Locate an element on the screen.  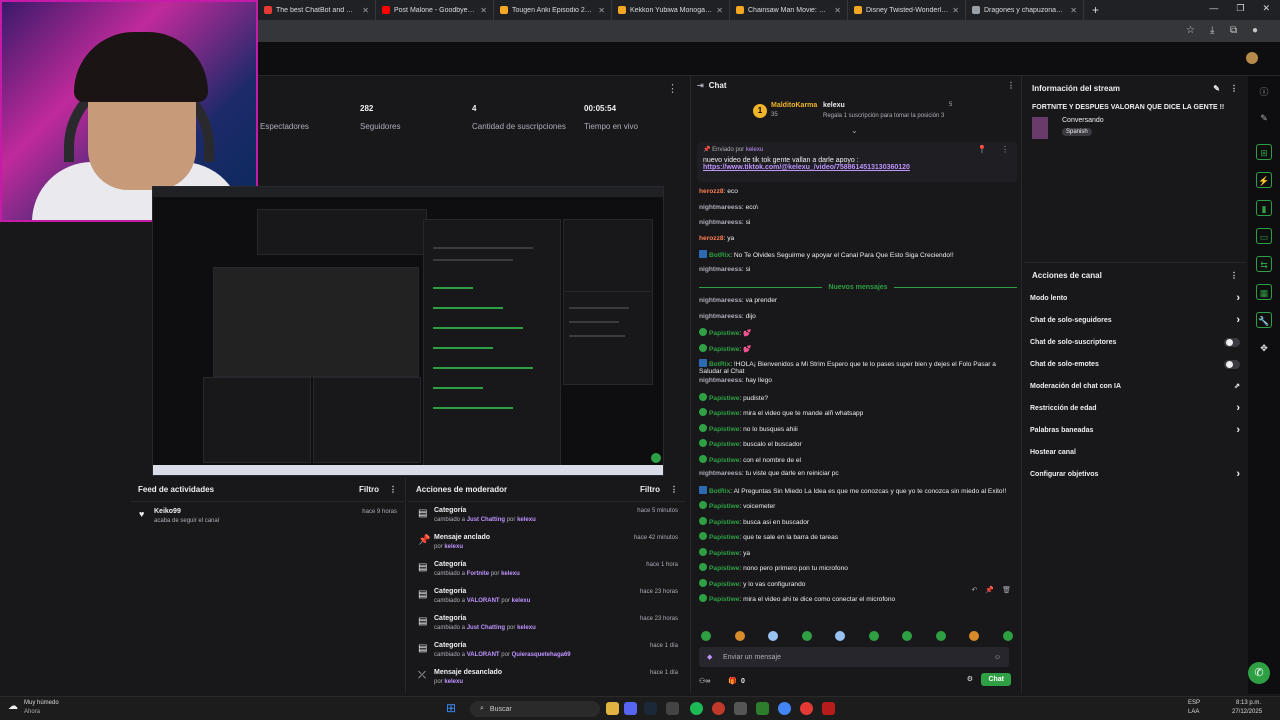
leader-name: MalditoKarma is located at coordinates (794, 105).